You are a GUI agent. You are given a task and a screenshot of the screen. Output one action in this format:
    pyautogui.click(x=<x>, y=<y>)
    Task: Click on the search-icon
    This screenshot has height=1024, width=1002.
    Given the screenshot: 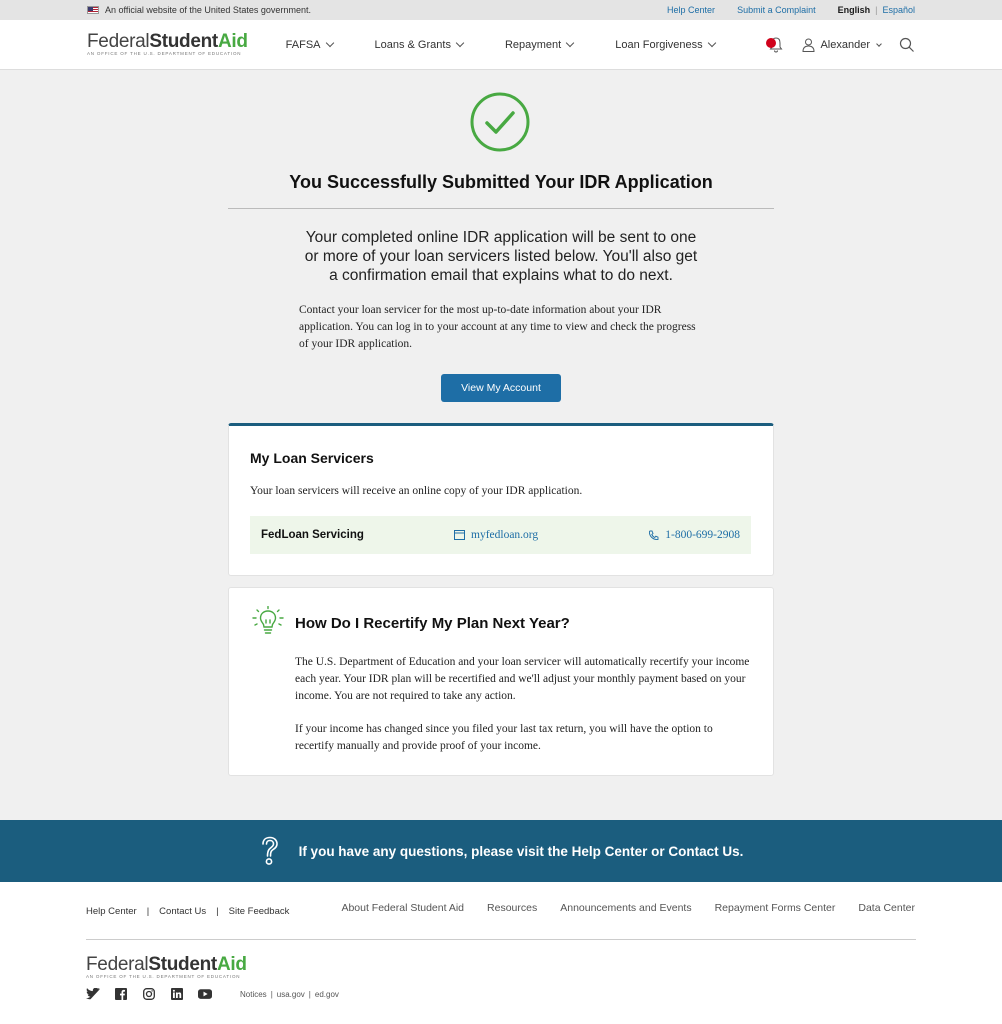 What is the action you would take?
    pyautogui.click(x=907, y=45)
    